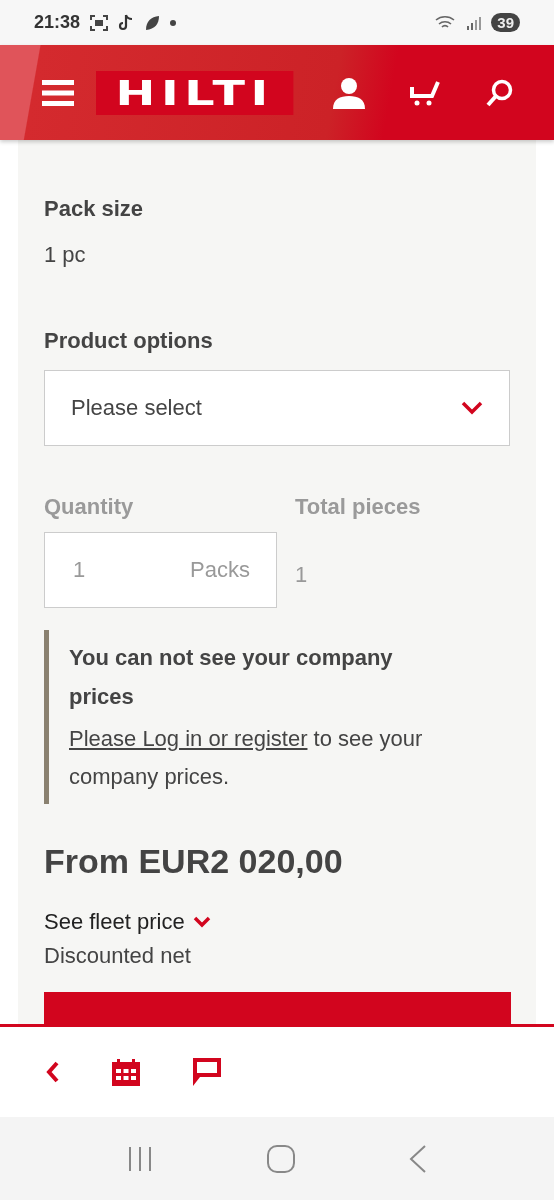 The height and width of the screenshot is (1200, 554). I want to click on fleet-price-toggle: See fleet price, so click(127, 922).